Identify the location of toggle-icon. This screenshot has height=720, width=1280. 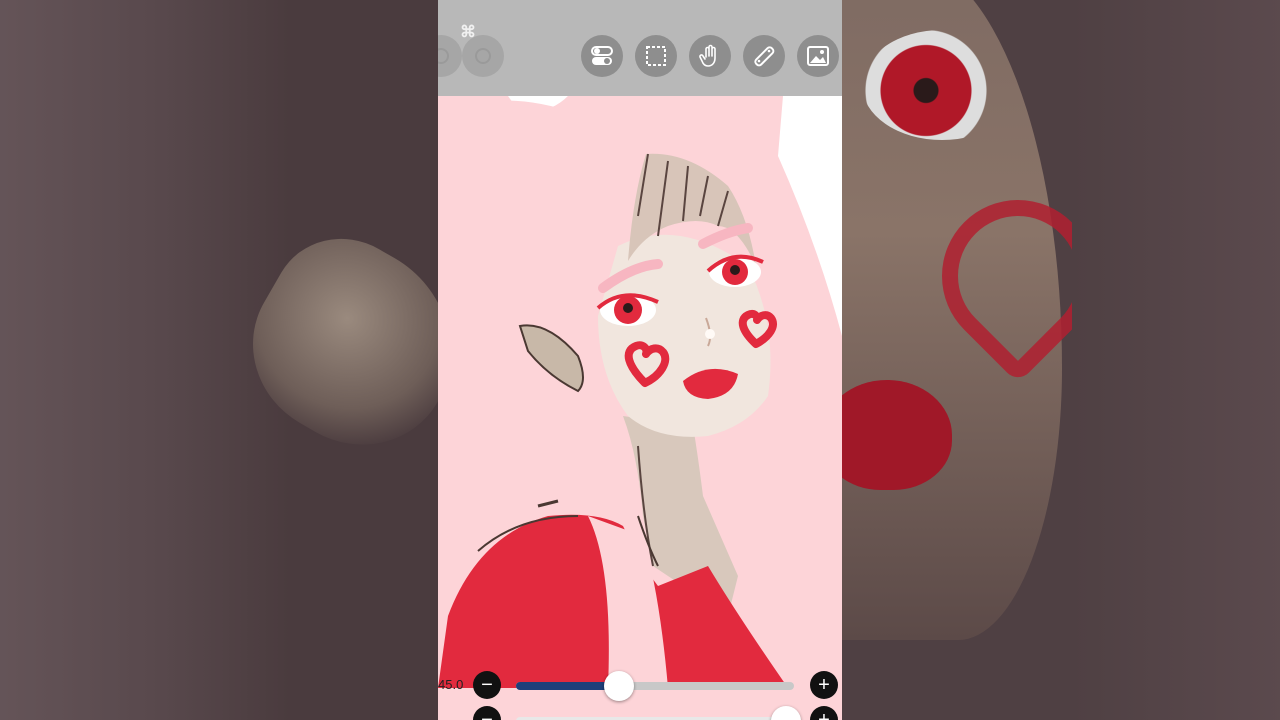
(602, 55).